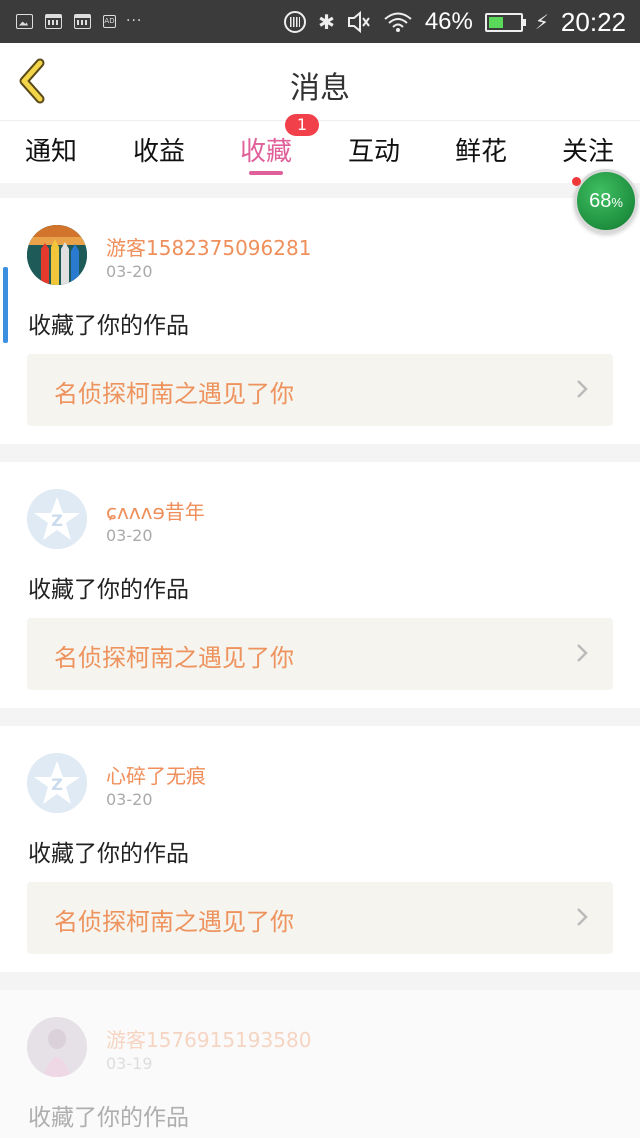 The image size is (640, 1138). Describe the element at coordinates (266, 149) in the screenshot. I see `tab-favorites: 收藏` at that location.